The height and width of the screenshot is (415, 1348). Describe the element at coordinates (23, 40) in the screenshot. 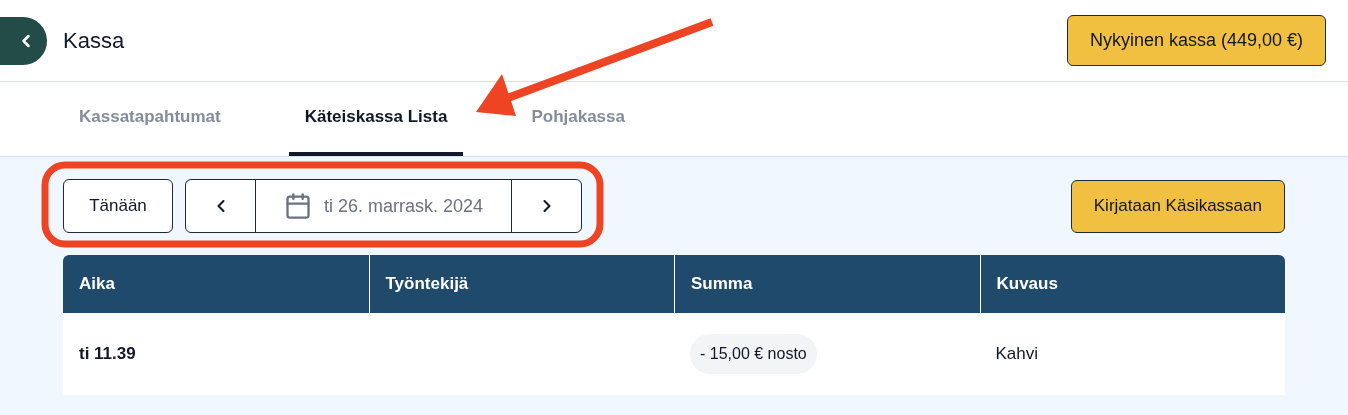

I see `back-button` at that location.